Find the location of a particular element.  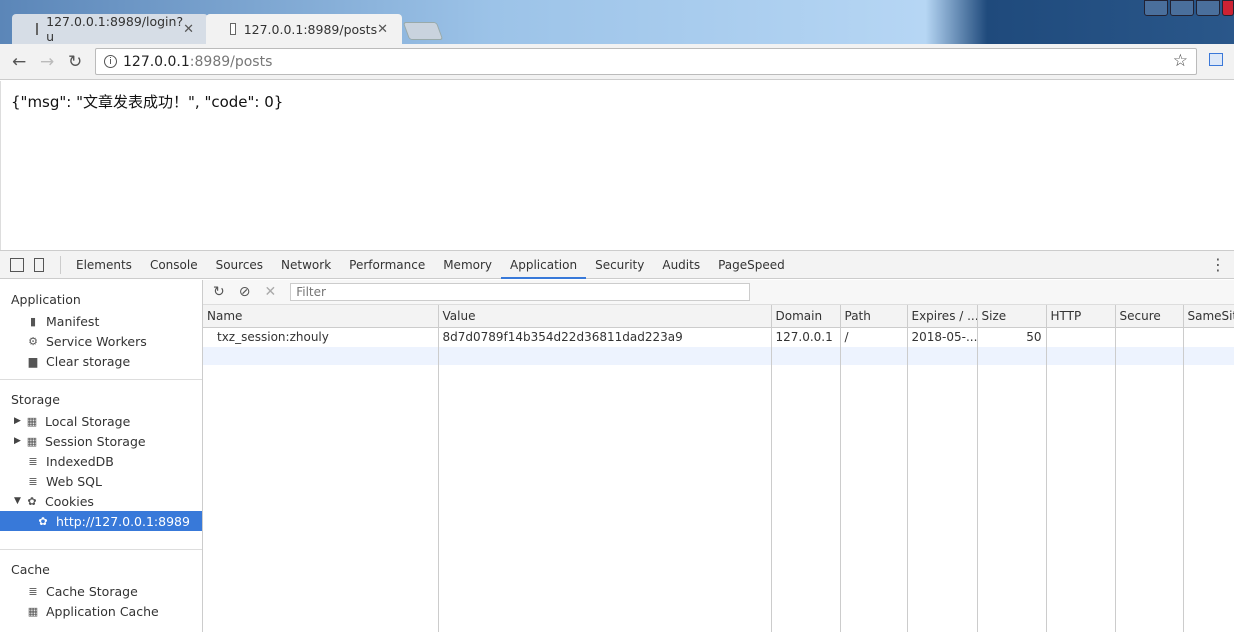

sidebar-item-session-storage: ▶ ▦ Session Storage is located at coordinates (101, 441).